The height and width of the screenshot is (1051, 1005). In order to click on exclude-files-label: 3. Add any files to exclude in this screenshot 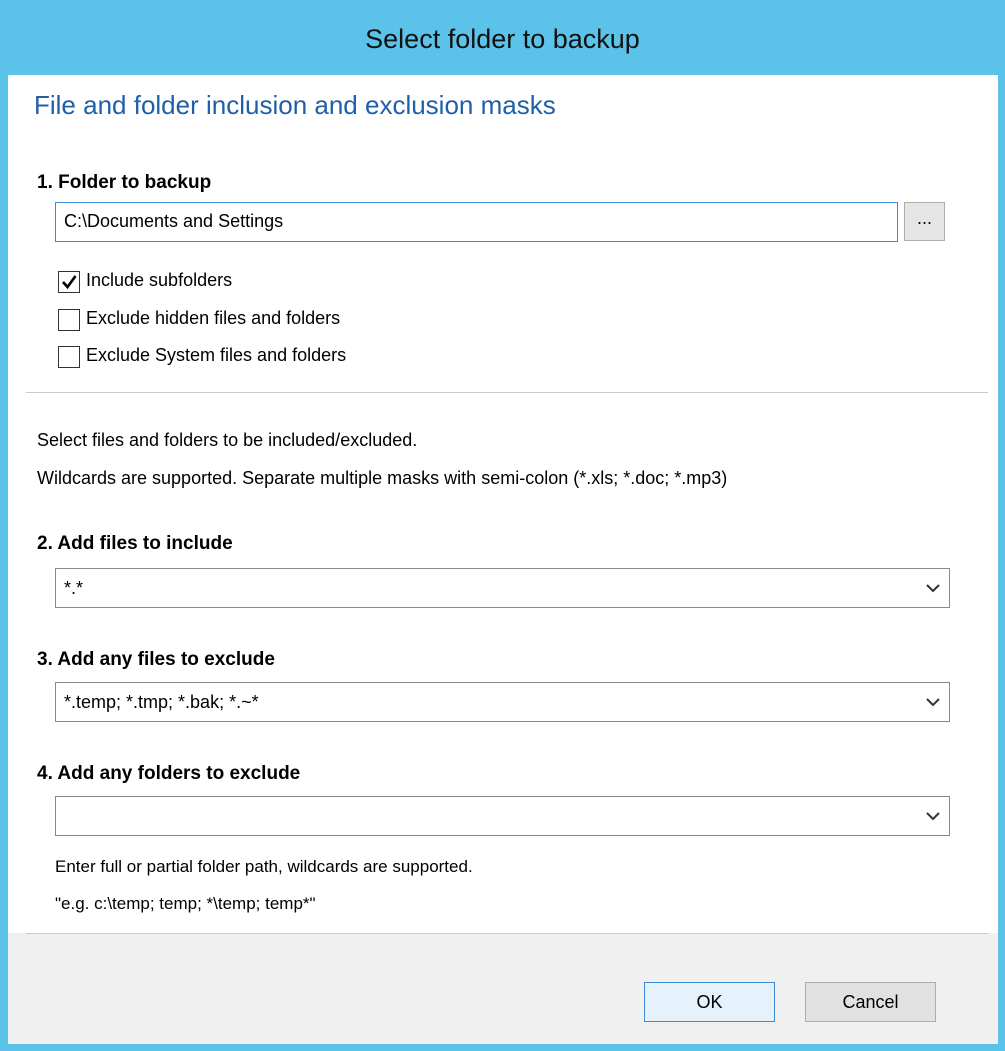, I will do `click(156, 659)`.